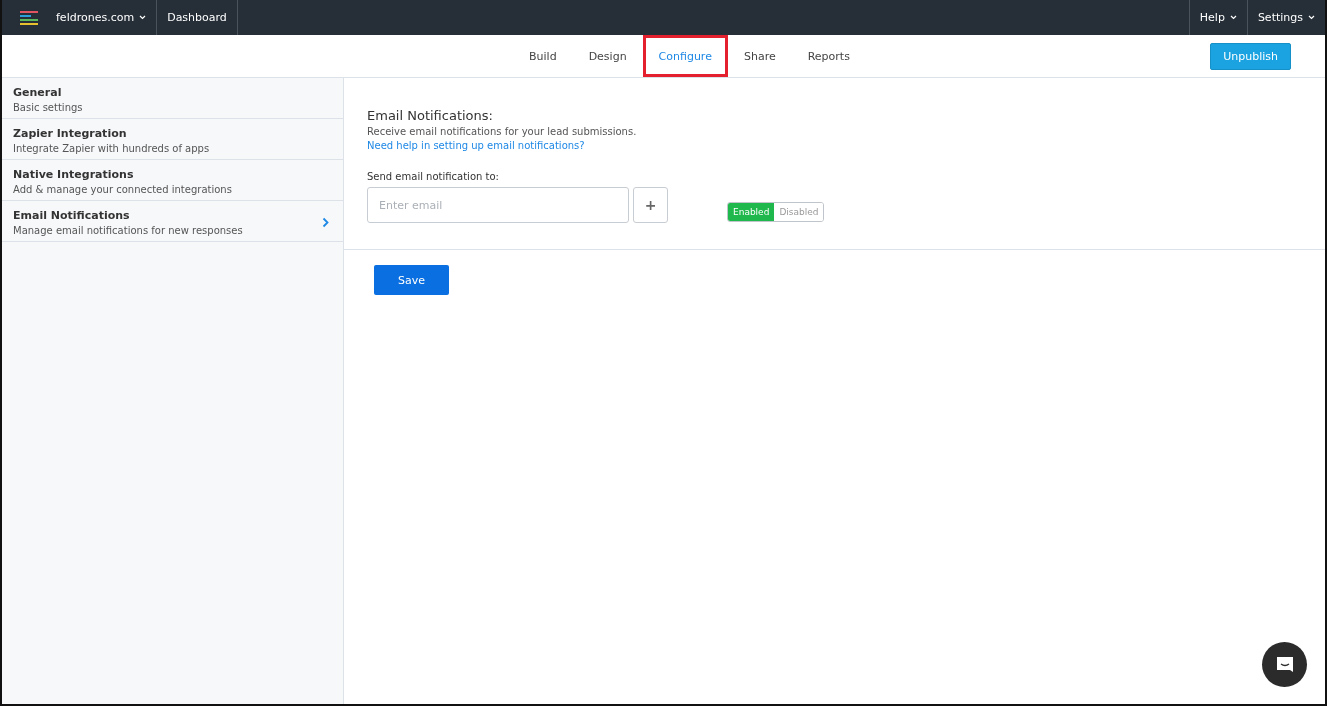 The image size is (1327, 706). Describe the element at coordinates (48, 107) in the screenshot. I see `item-subtitle: Basic settings` at that location.